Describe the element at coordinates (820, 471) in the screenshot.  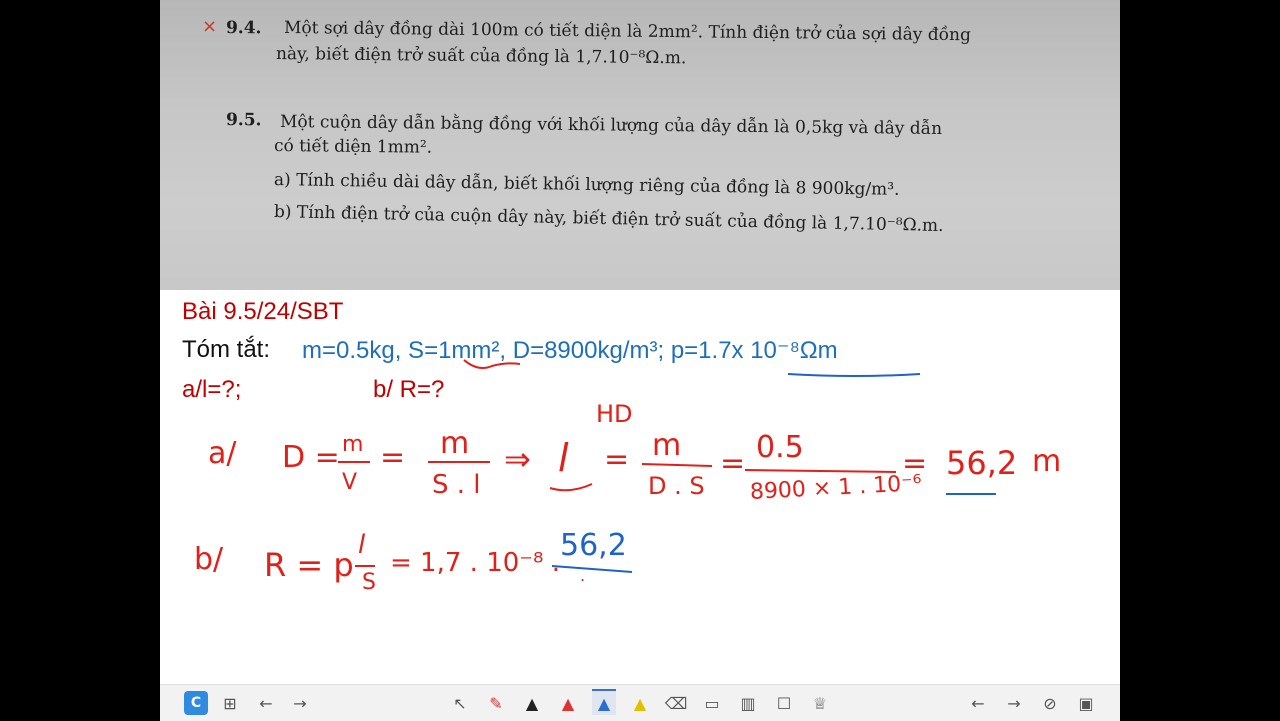
I see `ink-fraction-result` at that location.